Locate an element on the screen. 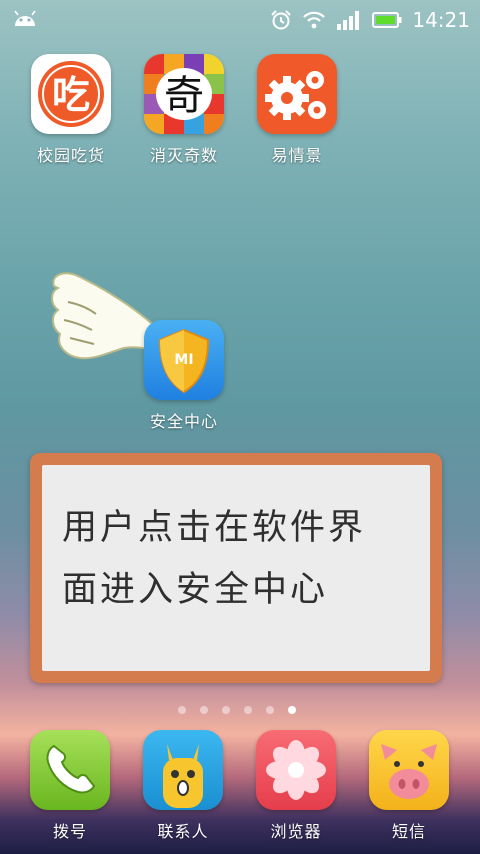 The width and height of the screenshot is (480, 854). app-easy-scene: 易情景 is located at coordinates (297, 110).